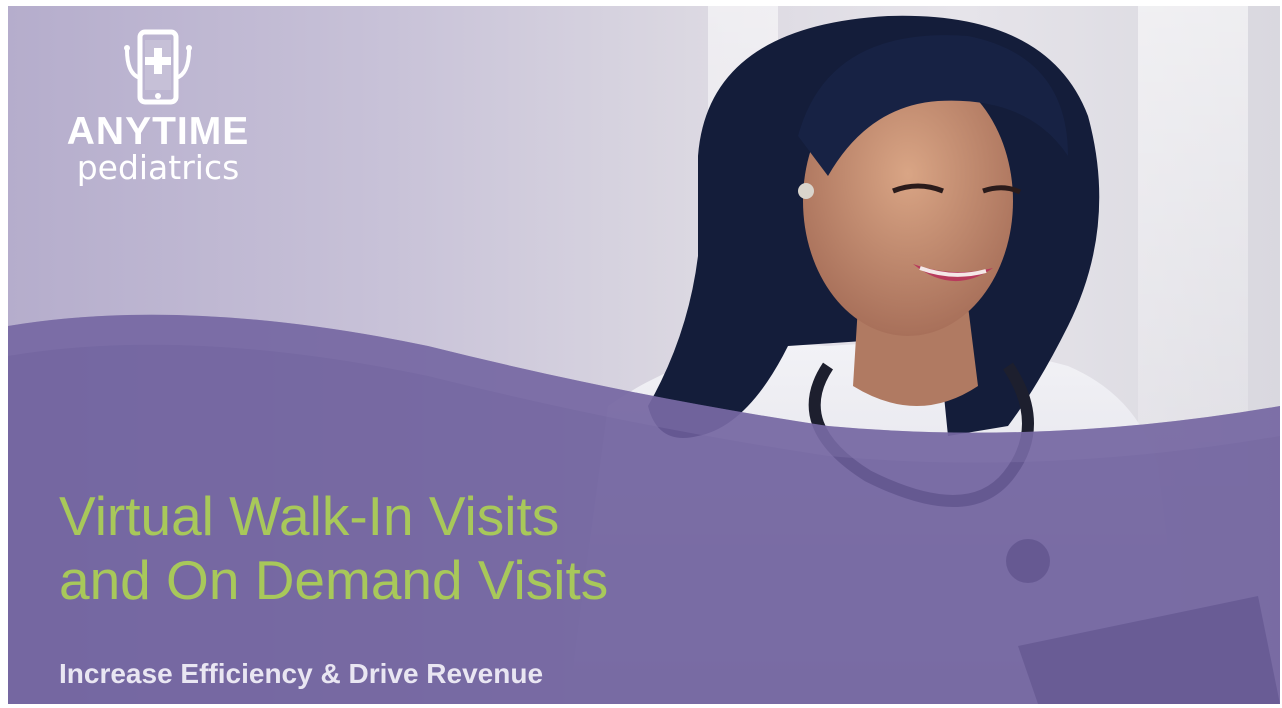 Image resolution: width=1282 pixels, height=708 pixels. What do you see at coordinates (158, 67) in the screenshot?
I see `tablet-medical-cross-icon` at bounding box center [158, 67].